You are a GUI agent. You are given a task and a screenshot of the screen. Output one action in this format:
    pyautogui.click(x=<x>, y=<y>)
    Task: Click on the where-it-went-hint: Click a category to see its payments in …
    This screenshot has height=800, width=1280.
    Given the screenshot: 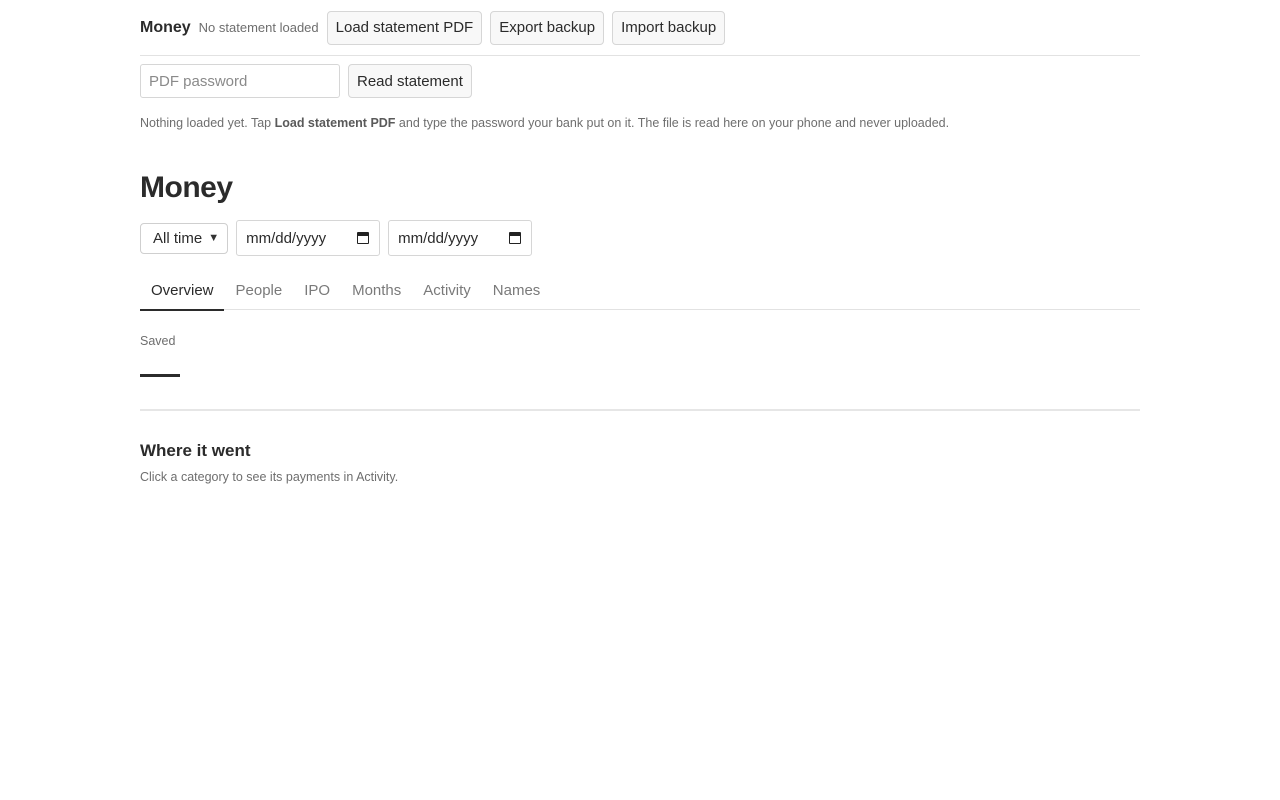 What is the action you would take?
    pyautogui.click(x=269, y=477)
    